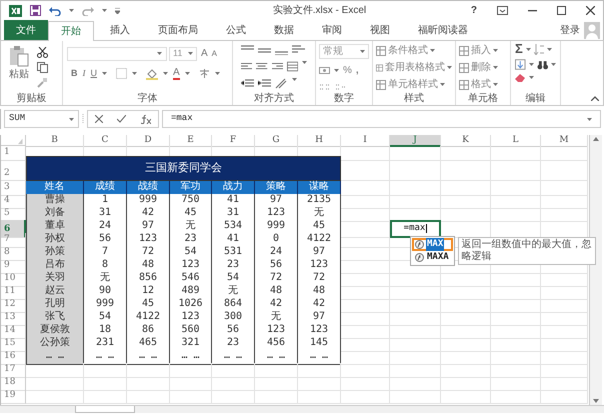  Describe the element at coordinates (277, 66) in the screenshot. I see `align-right-icon` at that location.